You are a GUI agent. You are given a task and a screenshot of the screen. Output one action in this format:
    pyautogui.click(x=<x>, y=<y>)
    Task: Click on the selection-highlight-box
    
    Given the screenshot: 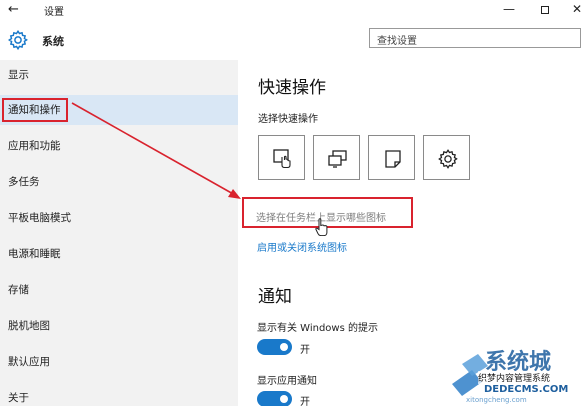 What is the action you would take?
    pyautogui.click(x=35, y=110)
    